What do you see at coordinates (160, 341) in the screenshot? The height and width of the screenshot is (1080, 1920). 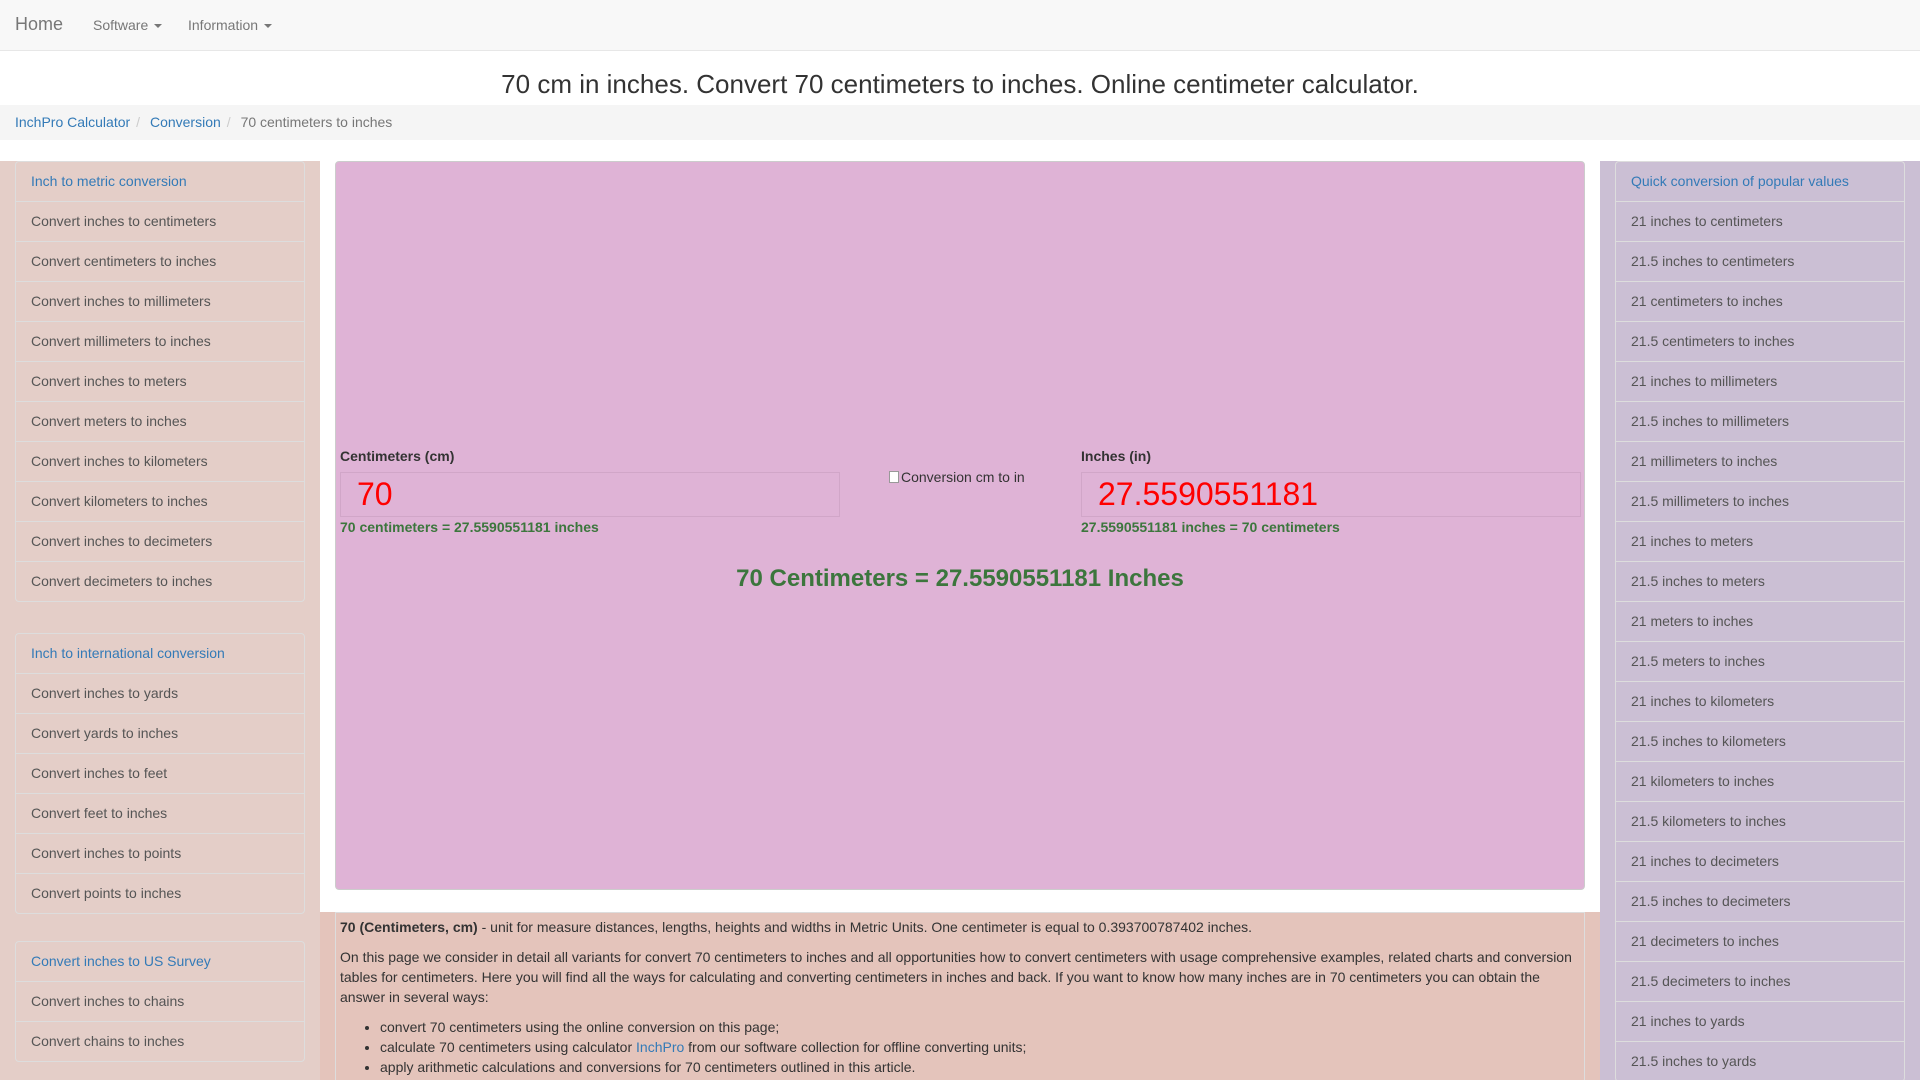 I see `list-item: Convert millimeters to inches` at bounding box center [160, 341].